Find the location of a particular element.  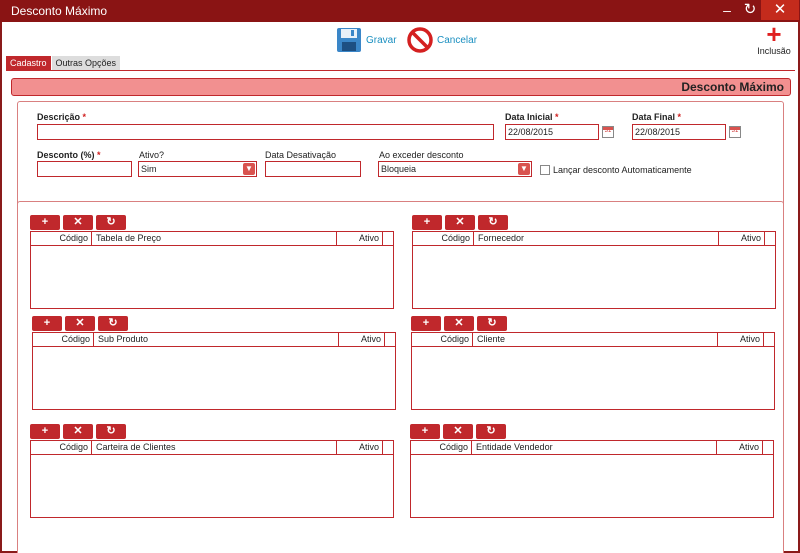

col-descricao: Tabela de Preço is located at coordinates (215, 238).